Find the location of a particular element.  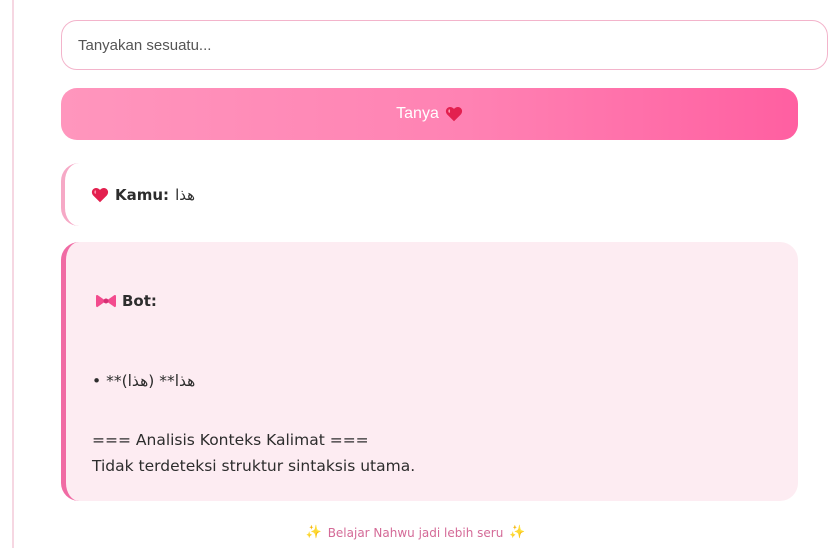

user-message: Kamu: هذا is located at coordinates (429, 194).